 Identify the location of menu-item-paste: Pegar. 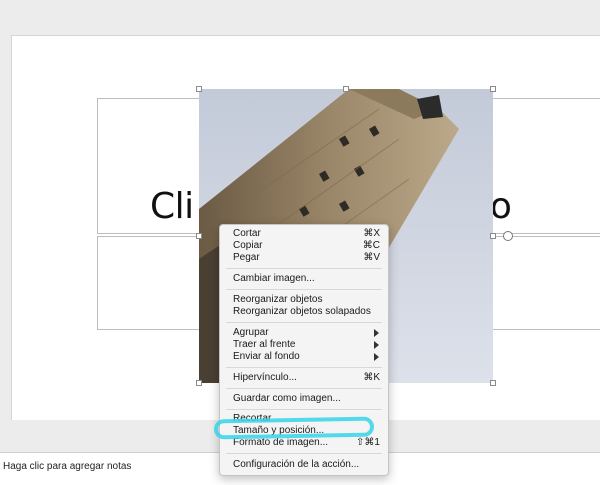
(246, 258).